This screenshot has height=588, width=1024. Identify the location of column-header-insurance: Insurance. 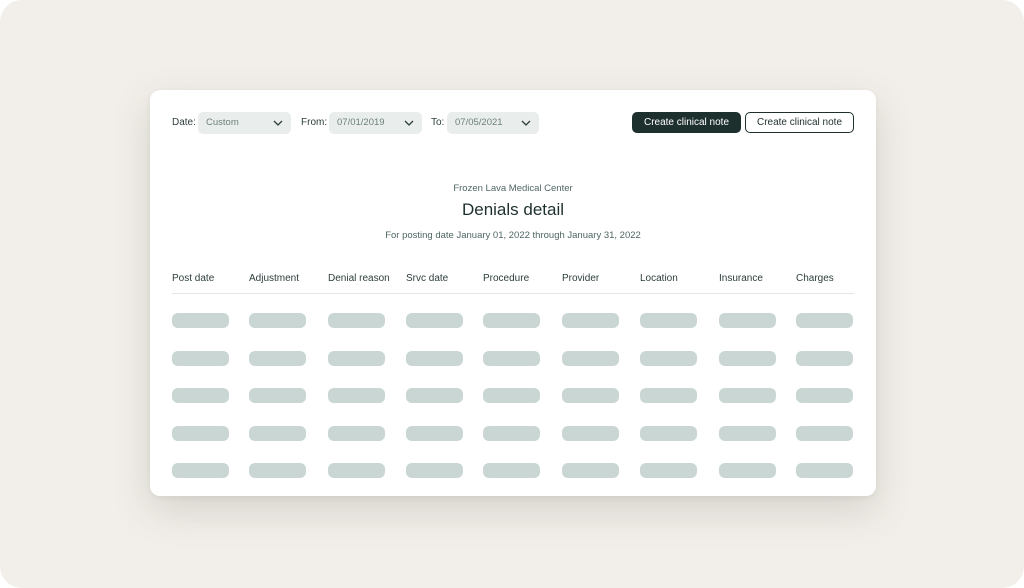
(741, 278).